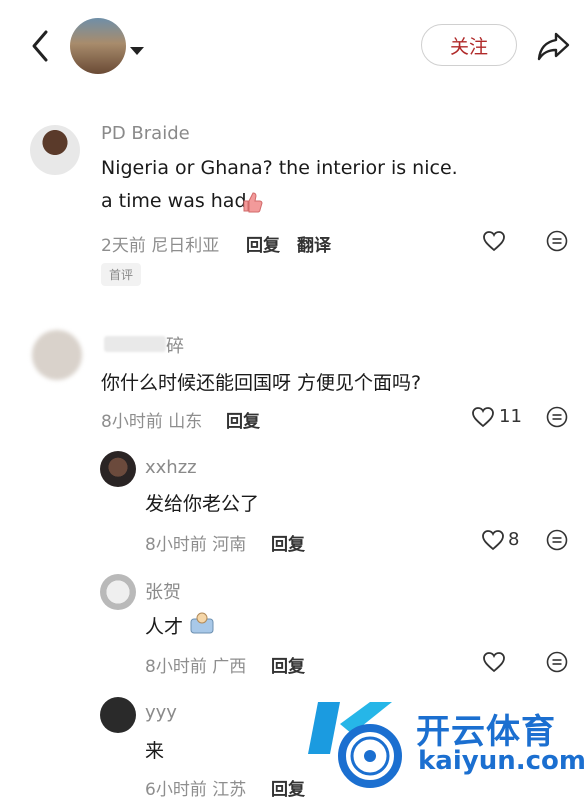 This screenshot has width=588, height=800. What do you see at coordinates (510, 416) in the screenshot?
I see `like-count: 11` at bounding box center [510, 416].